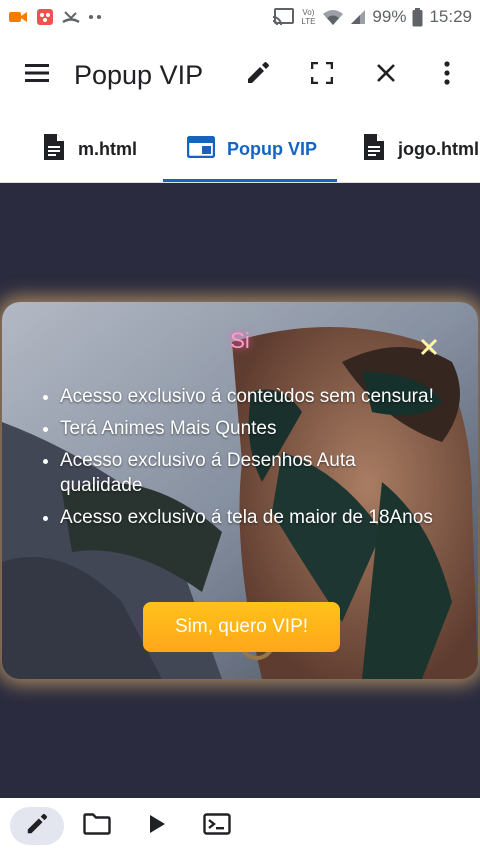  What do you see at coordinates (240, 340) in the screenshot?
I see `popup-title: Si` at bounding box center [240, 340].